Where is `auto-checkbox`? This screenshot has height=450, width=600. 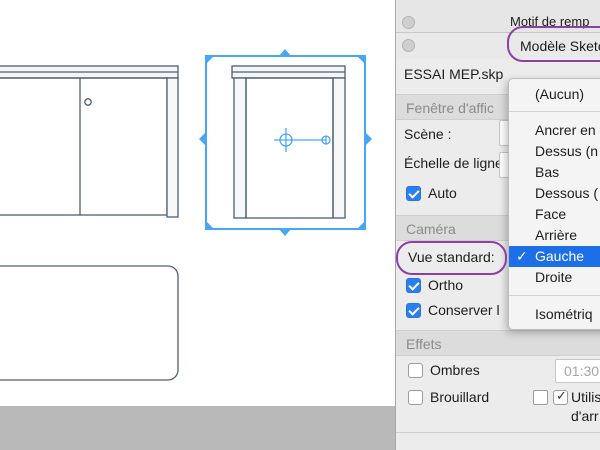 auto-checkbox is located at coordinates (413, 193).